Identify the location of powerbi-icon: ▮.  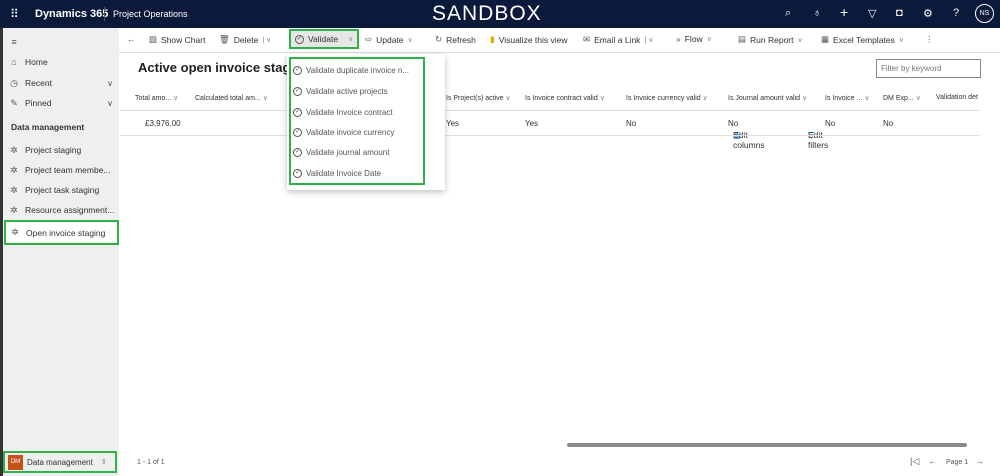
(492, 39).